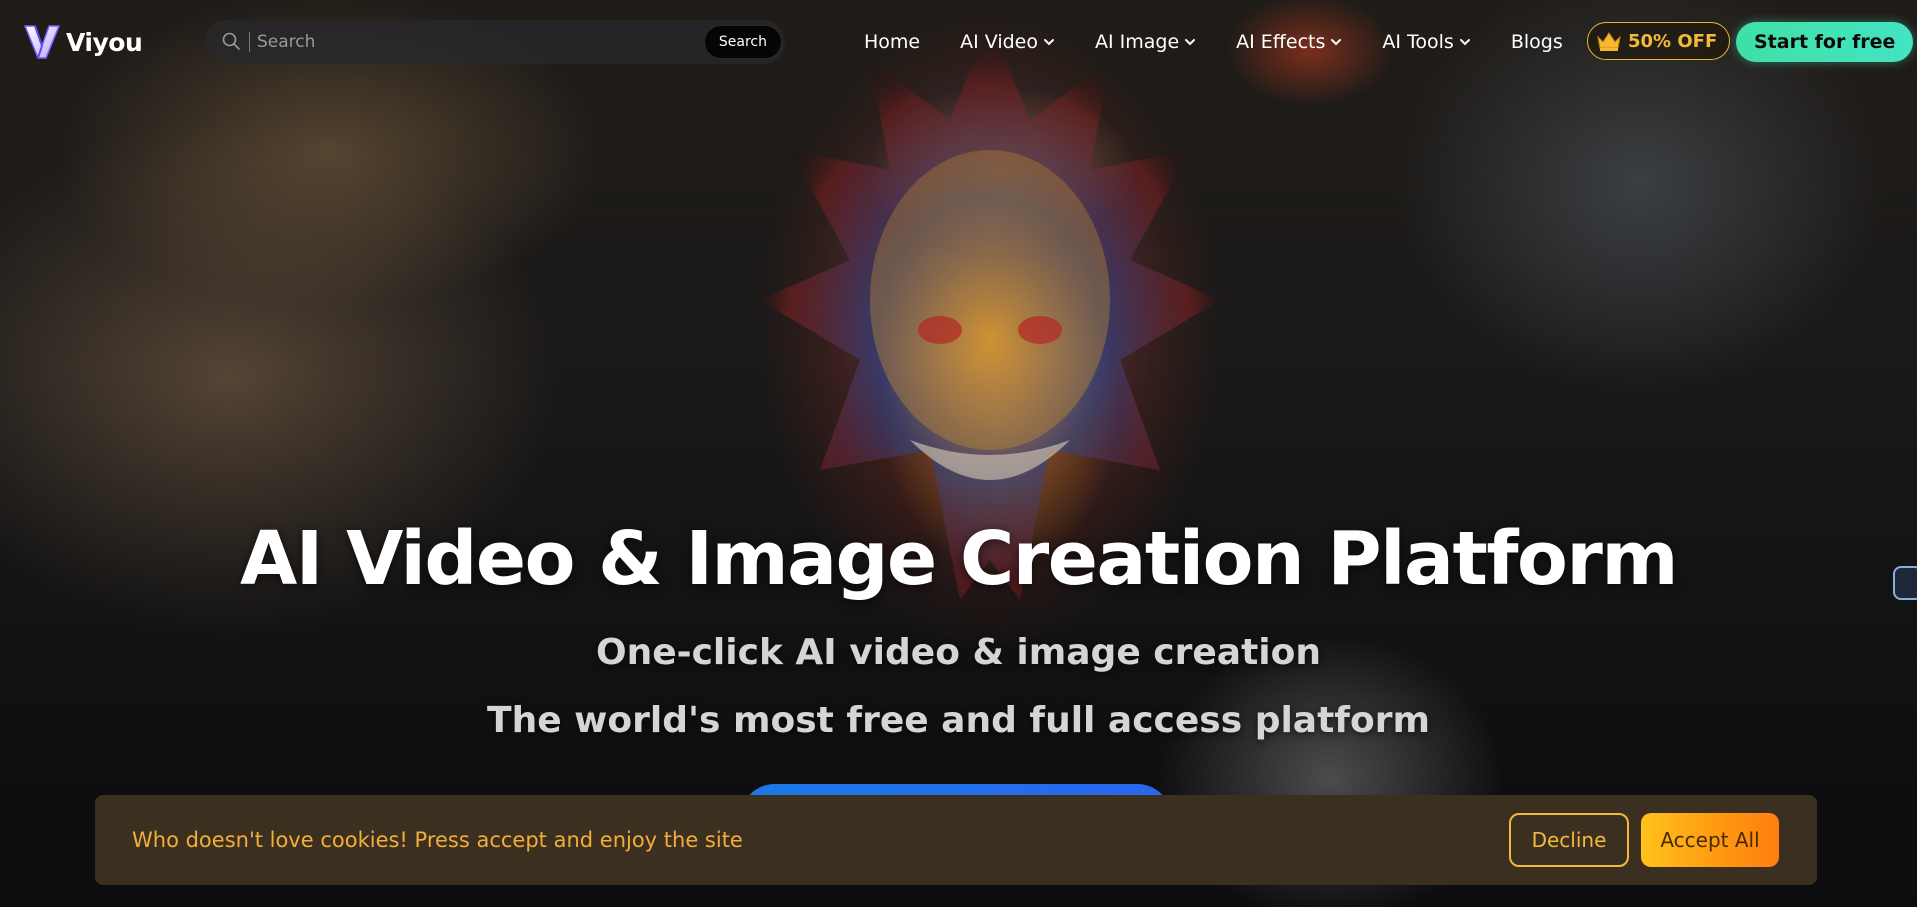 This screenshot has width=1917, height=907. I want to click on search-bar: Search, so click(495, 42).